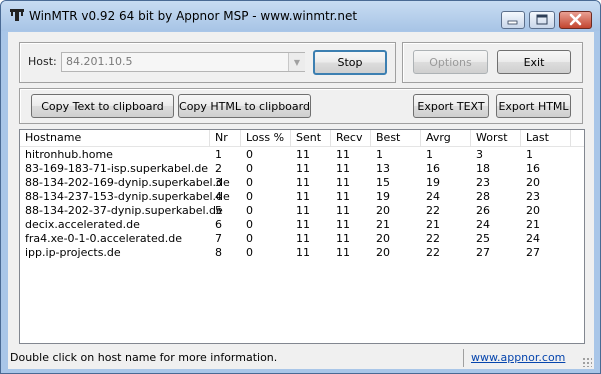 The height and width of the screenshot is (374, 601). Describe the element at coordinates (17, 15) in the screenshot. I see `app-icon` at that location.